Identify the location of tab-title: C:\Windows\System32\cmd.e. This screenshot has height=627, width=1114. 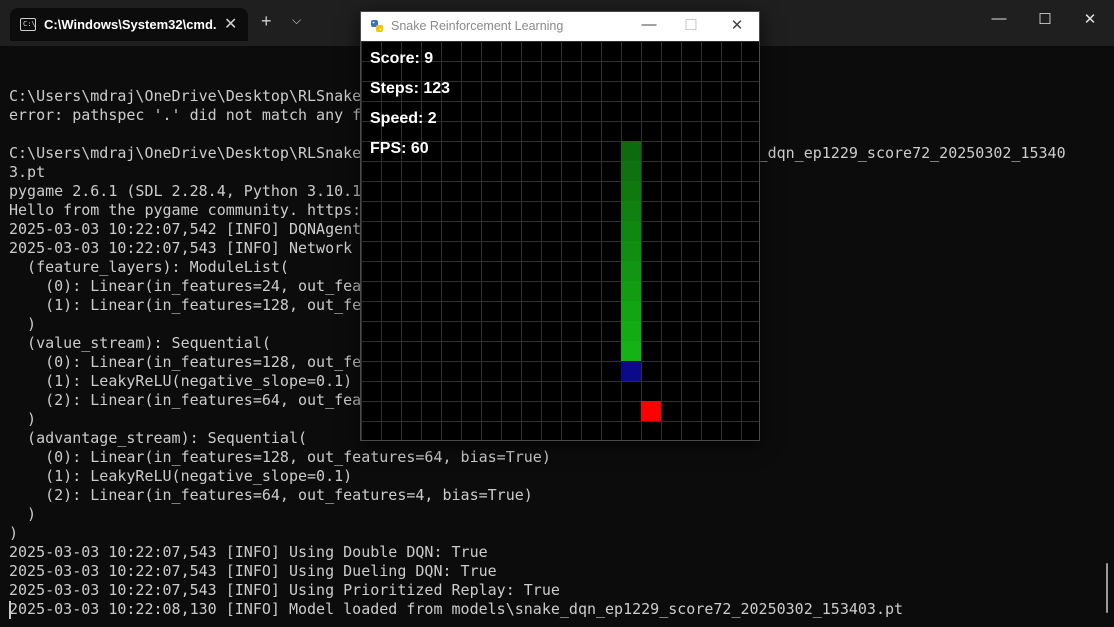
(130, 24).